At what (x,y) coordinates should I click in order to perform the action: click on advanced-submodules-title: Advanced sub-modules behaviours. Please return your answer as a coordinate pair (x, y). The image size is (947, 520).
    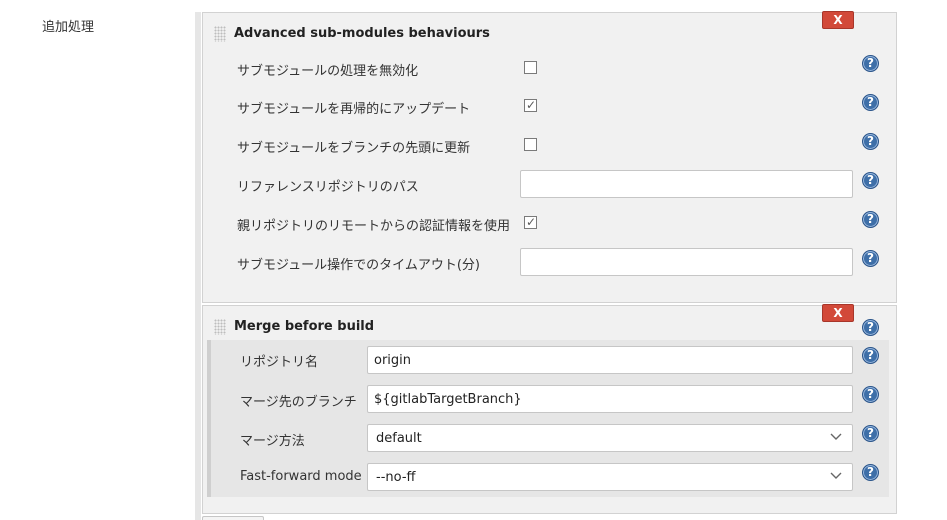
    Looking at the image, I should click on (362, 33).